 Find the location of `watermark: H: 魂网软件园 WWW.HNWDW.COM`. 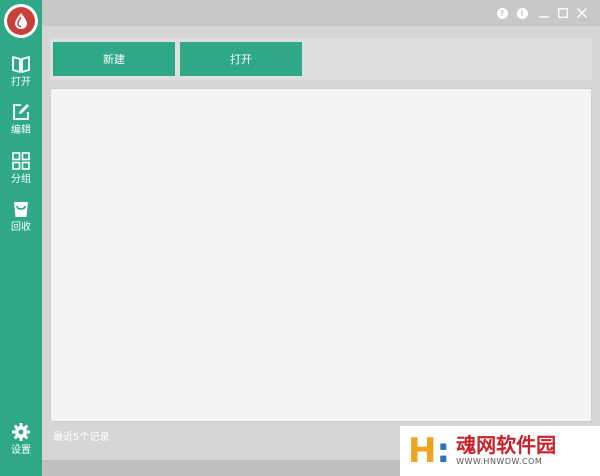

watermark: H: 魂网软件园 WWW.HNWDW.COM is located at coordinates (500, 451).